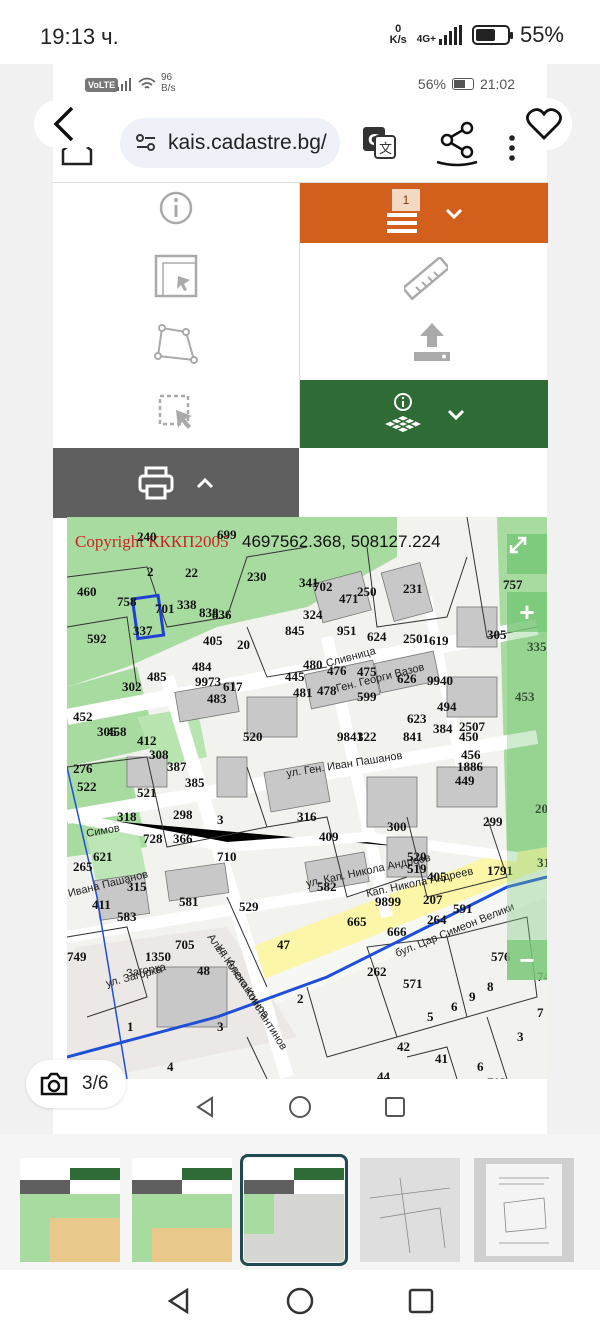 The width and height of the screenshot is (600, 1332). Describe the element at coordinates (527, 810) in the screenshot. I see `zoom-slider` at that location.